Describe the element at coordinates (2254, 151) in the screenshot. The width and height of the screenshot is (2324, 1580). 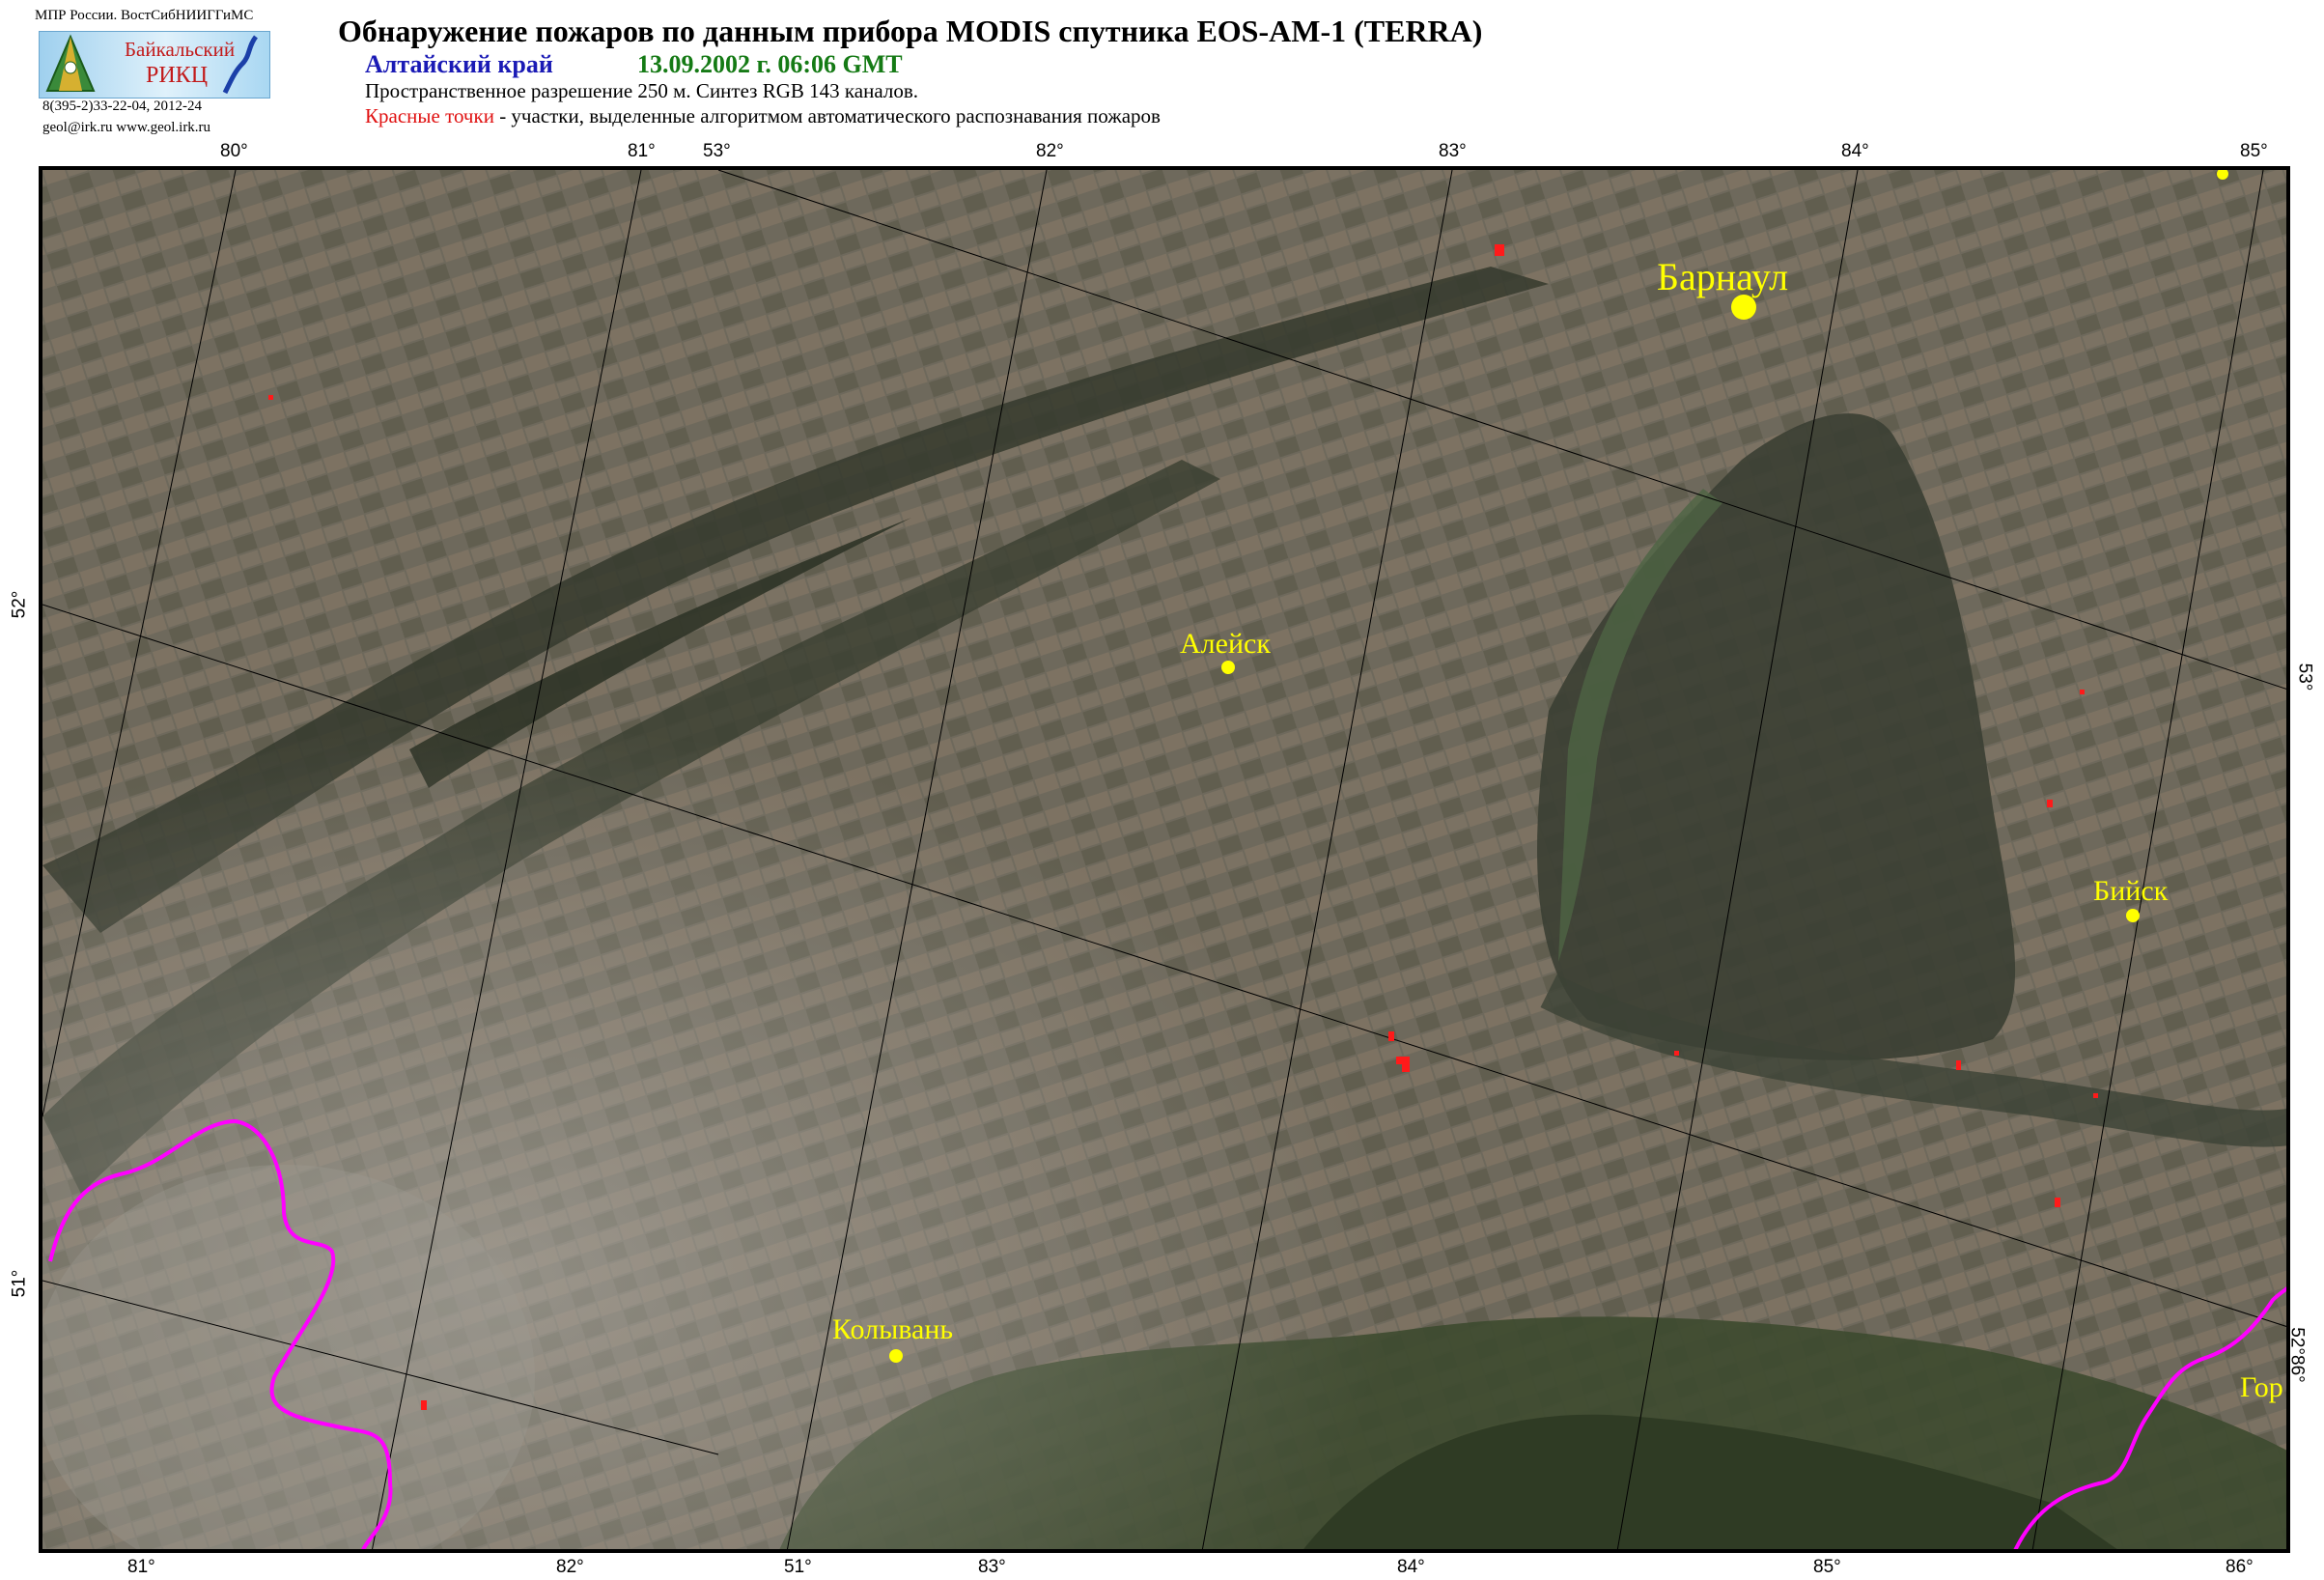
I see `tick-top-6: 85°` at that location.